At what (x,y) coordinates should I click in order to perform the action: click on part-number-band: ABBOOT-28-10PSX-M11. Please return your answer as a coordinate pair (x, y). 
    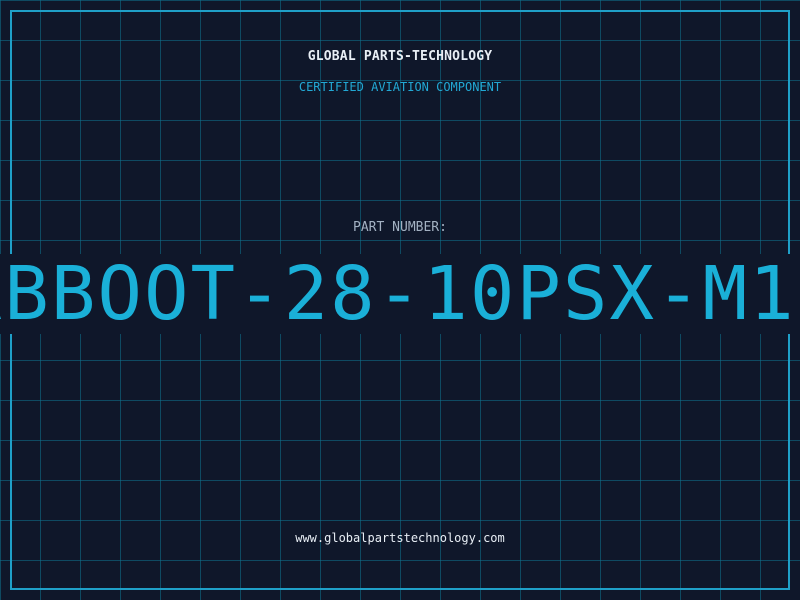
    Looking at the image, I should click on (400, 294).